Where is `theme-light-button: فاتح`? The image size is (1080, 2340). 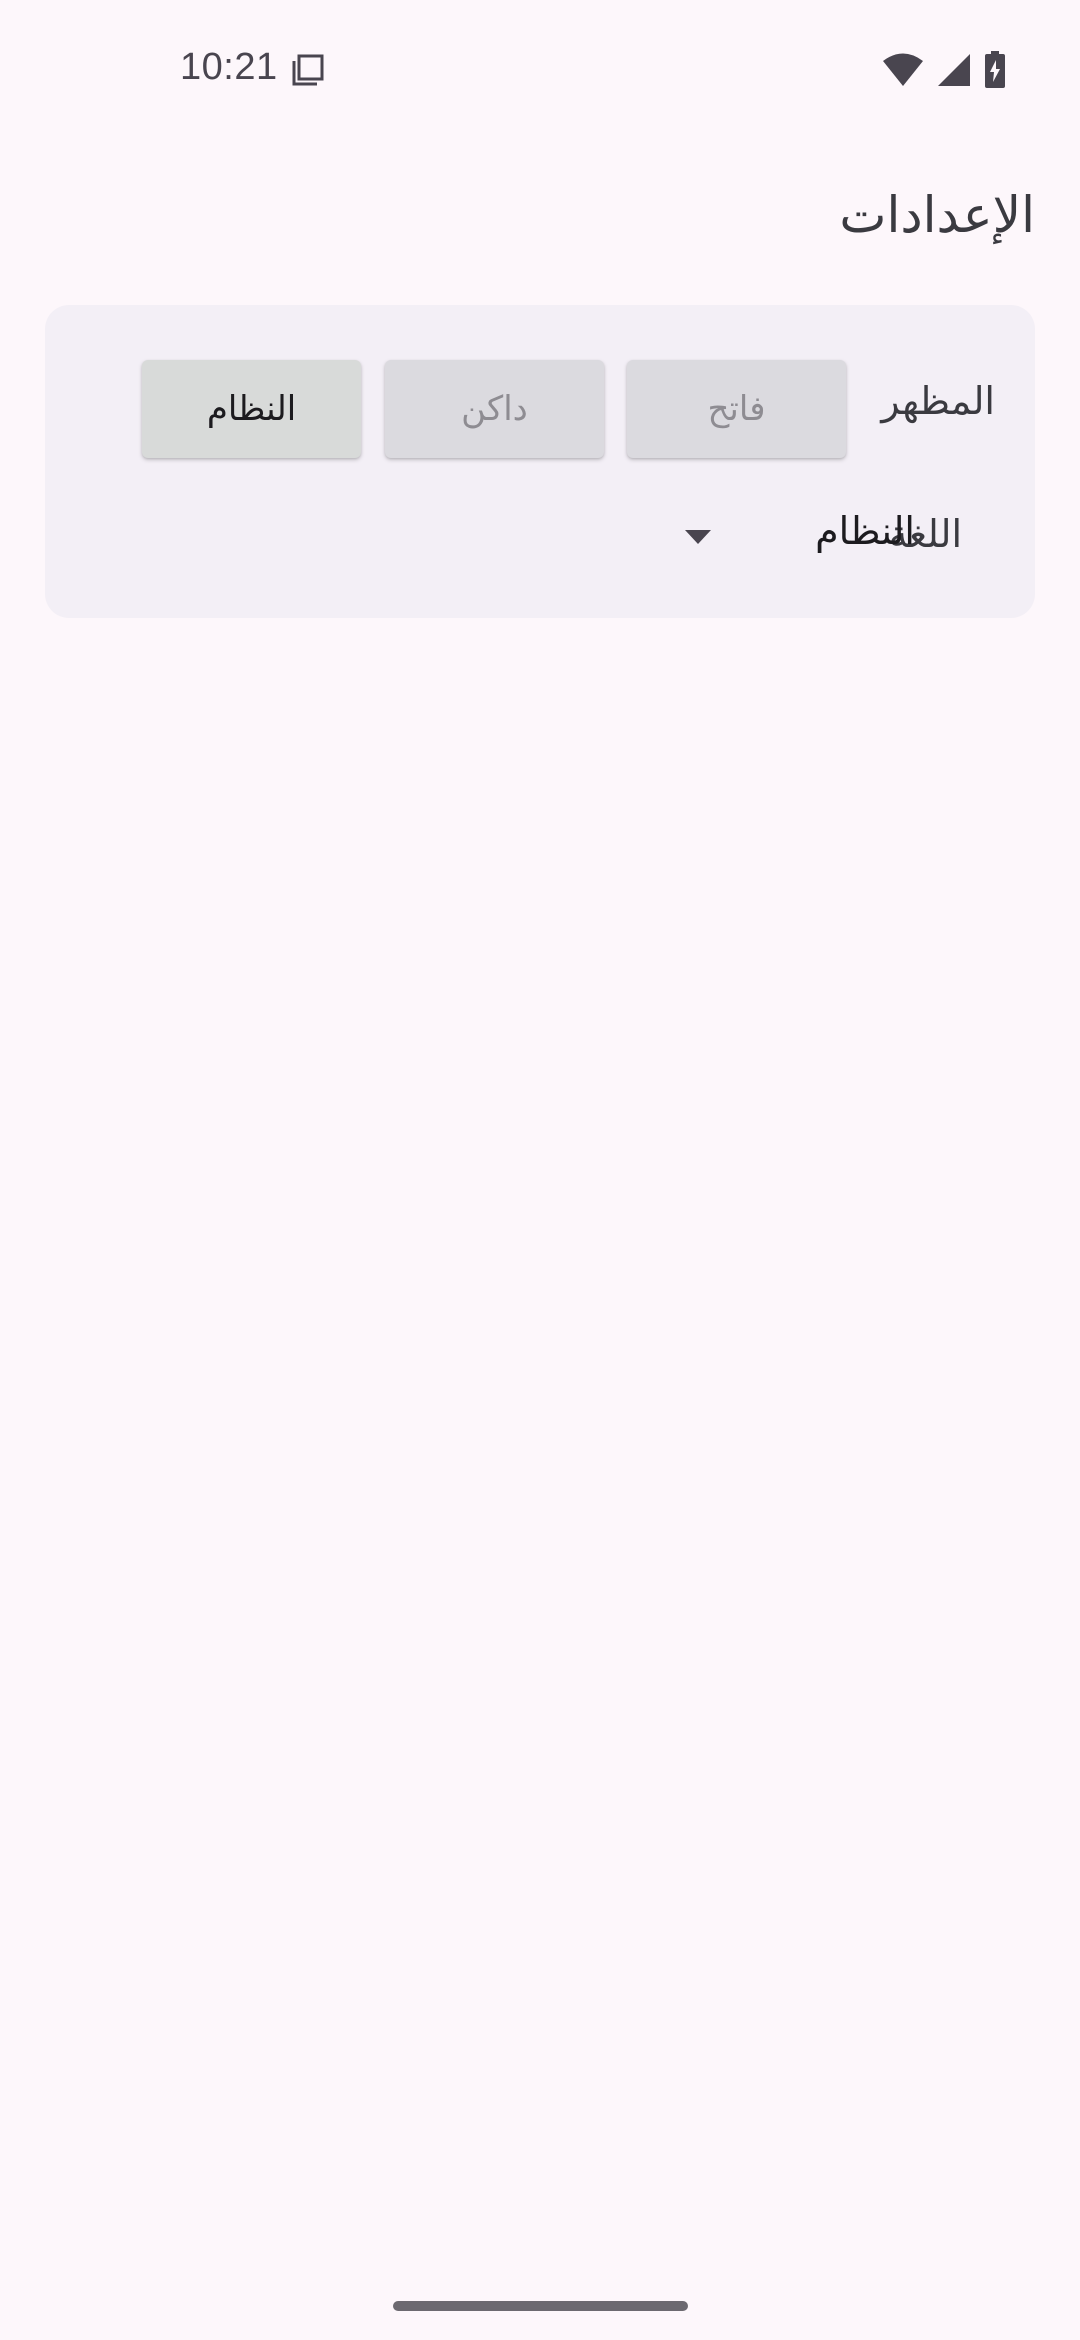
theme-light-button: فاتح is located at coordinates (736, 409).